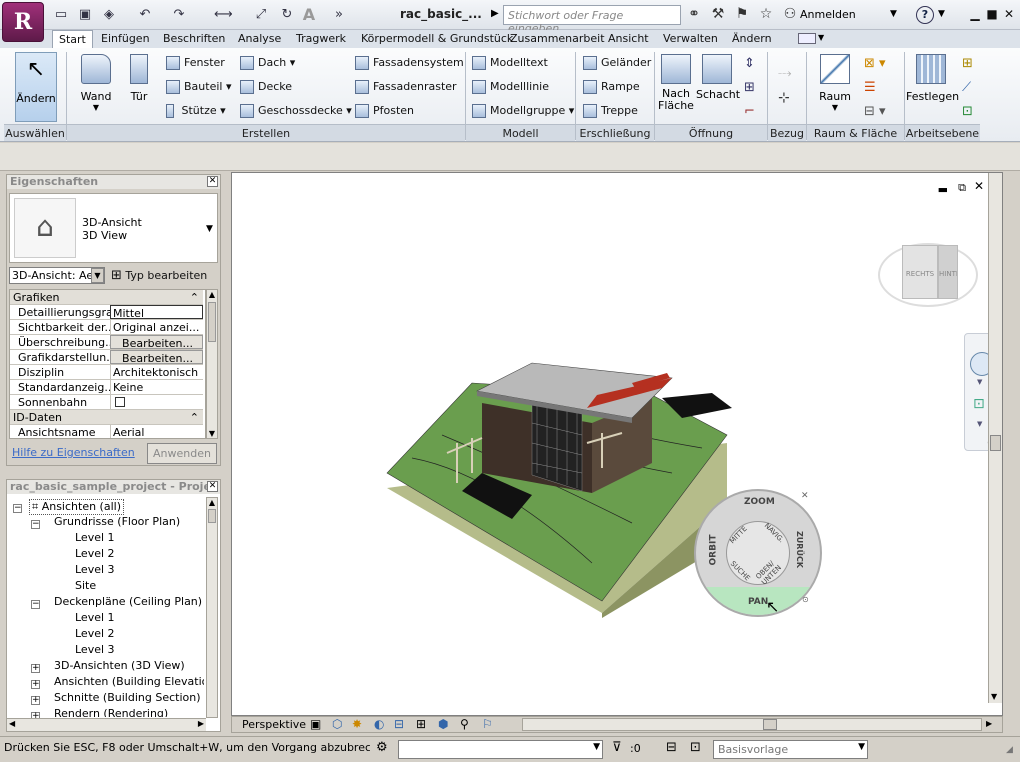 This screenshot has width=1020, height=762. What do you see at coordinates (194, 297) in the screenshot?
I see `collapse-icon: ⌃` at bounding box center [194, 297].